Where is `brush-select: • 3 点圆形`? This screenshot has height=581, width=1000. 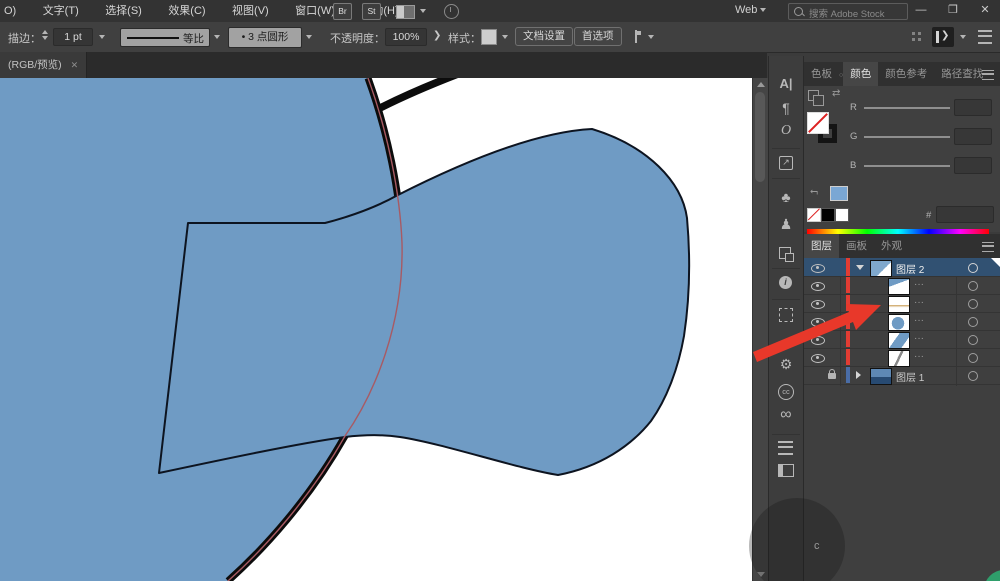
brush-select: • 3 点圆形 is located at coordinates (265, 37).